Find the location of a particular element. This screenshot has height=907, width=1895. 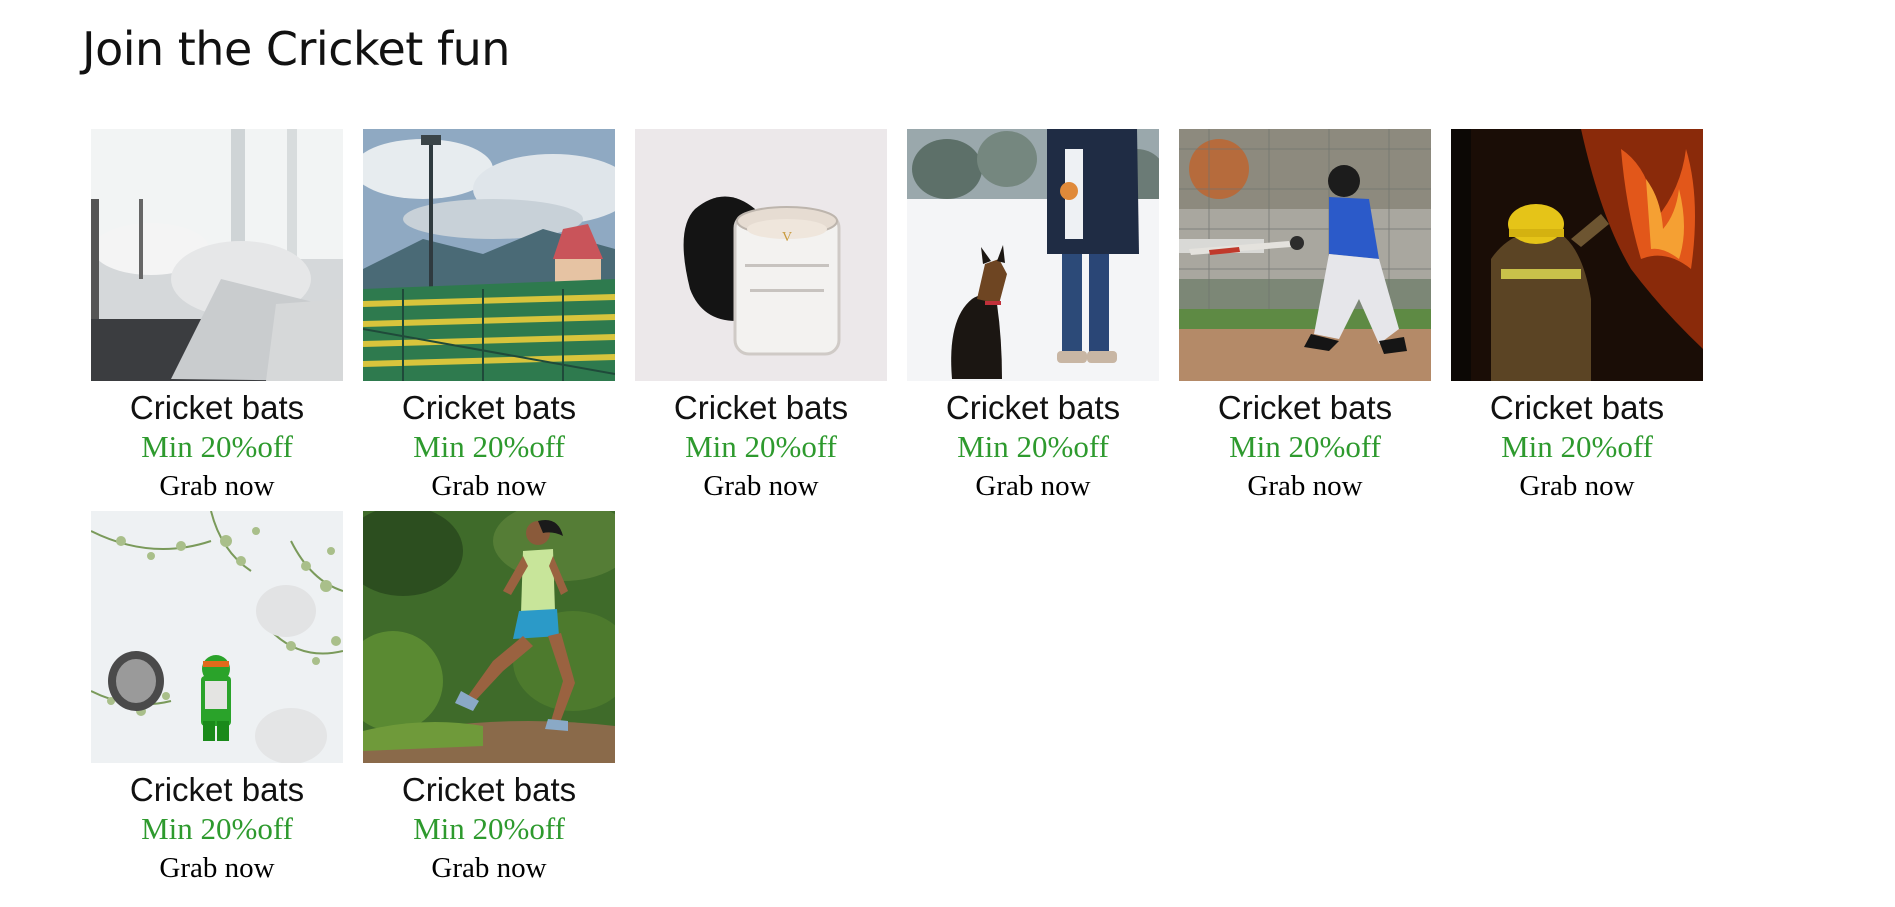

product-image: V is located at coordinates (761, 255).